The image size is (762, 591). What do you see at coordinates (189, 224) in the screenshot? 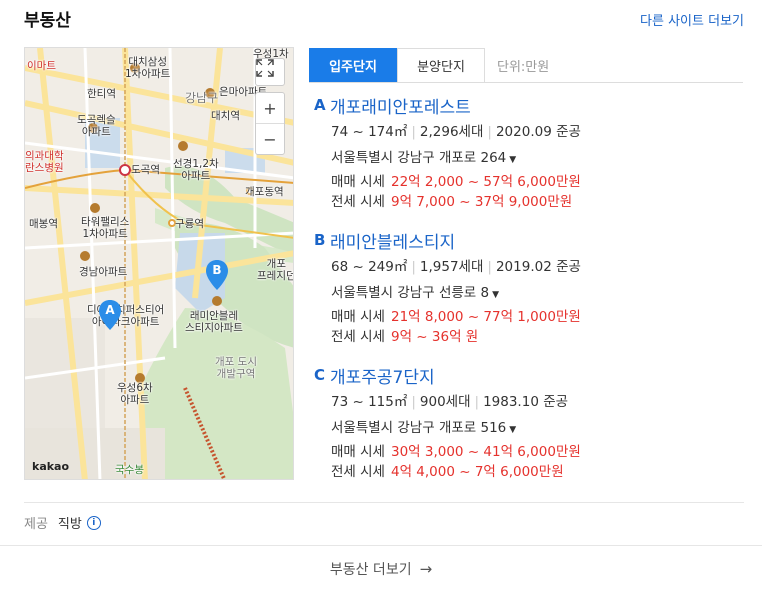
I see `map-label-guryong: 구룡역` at bounding box center [189, 224].